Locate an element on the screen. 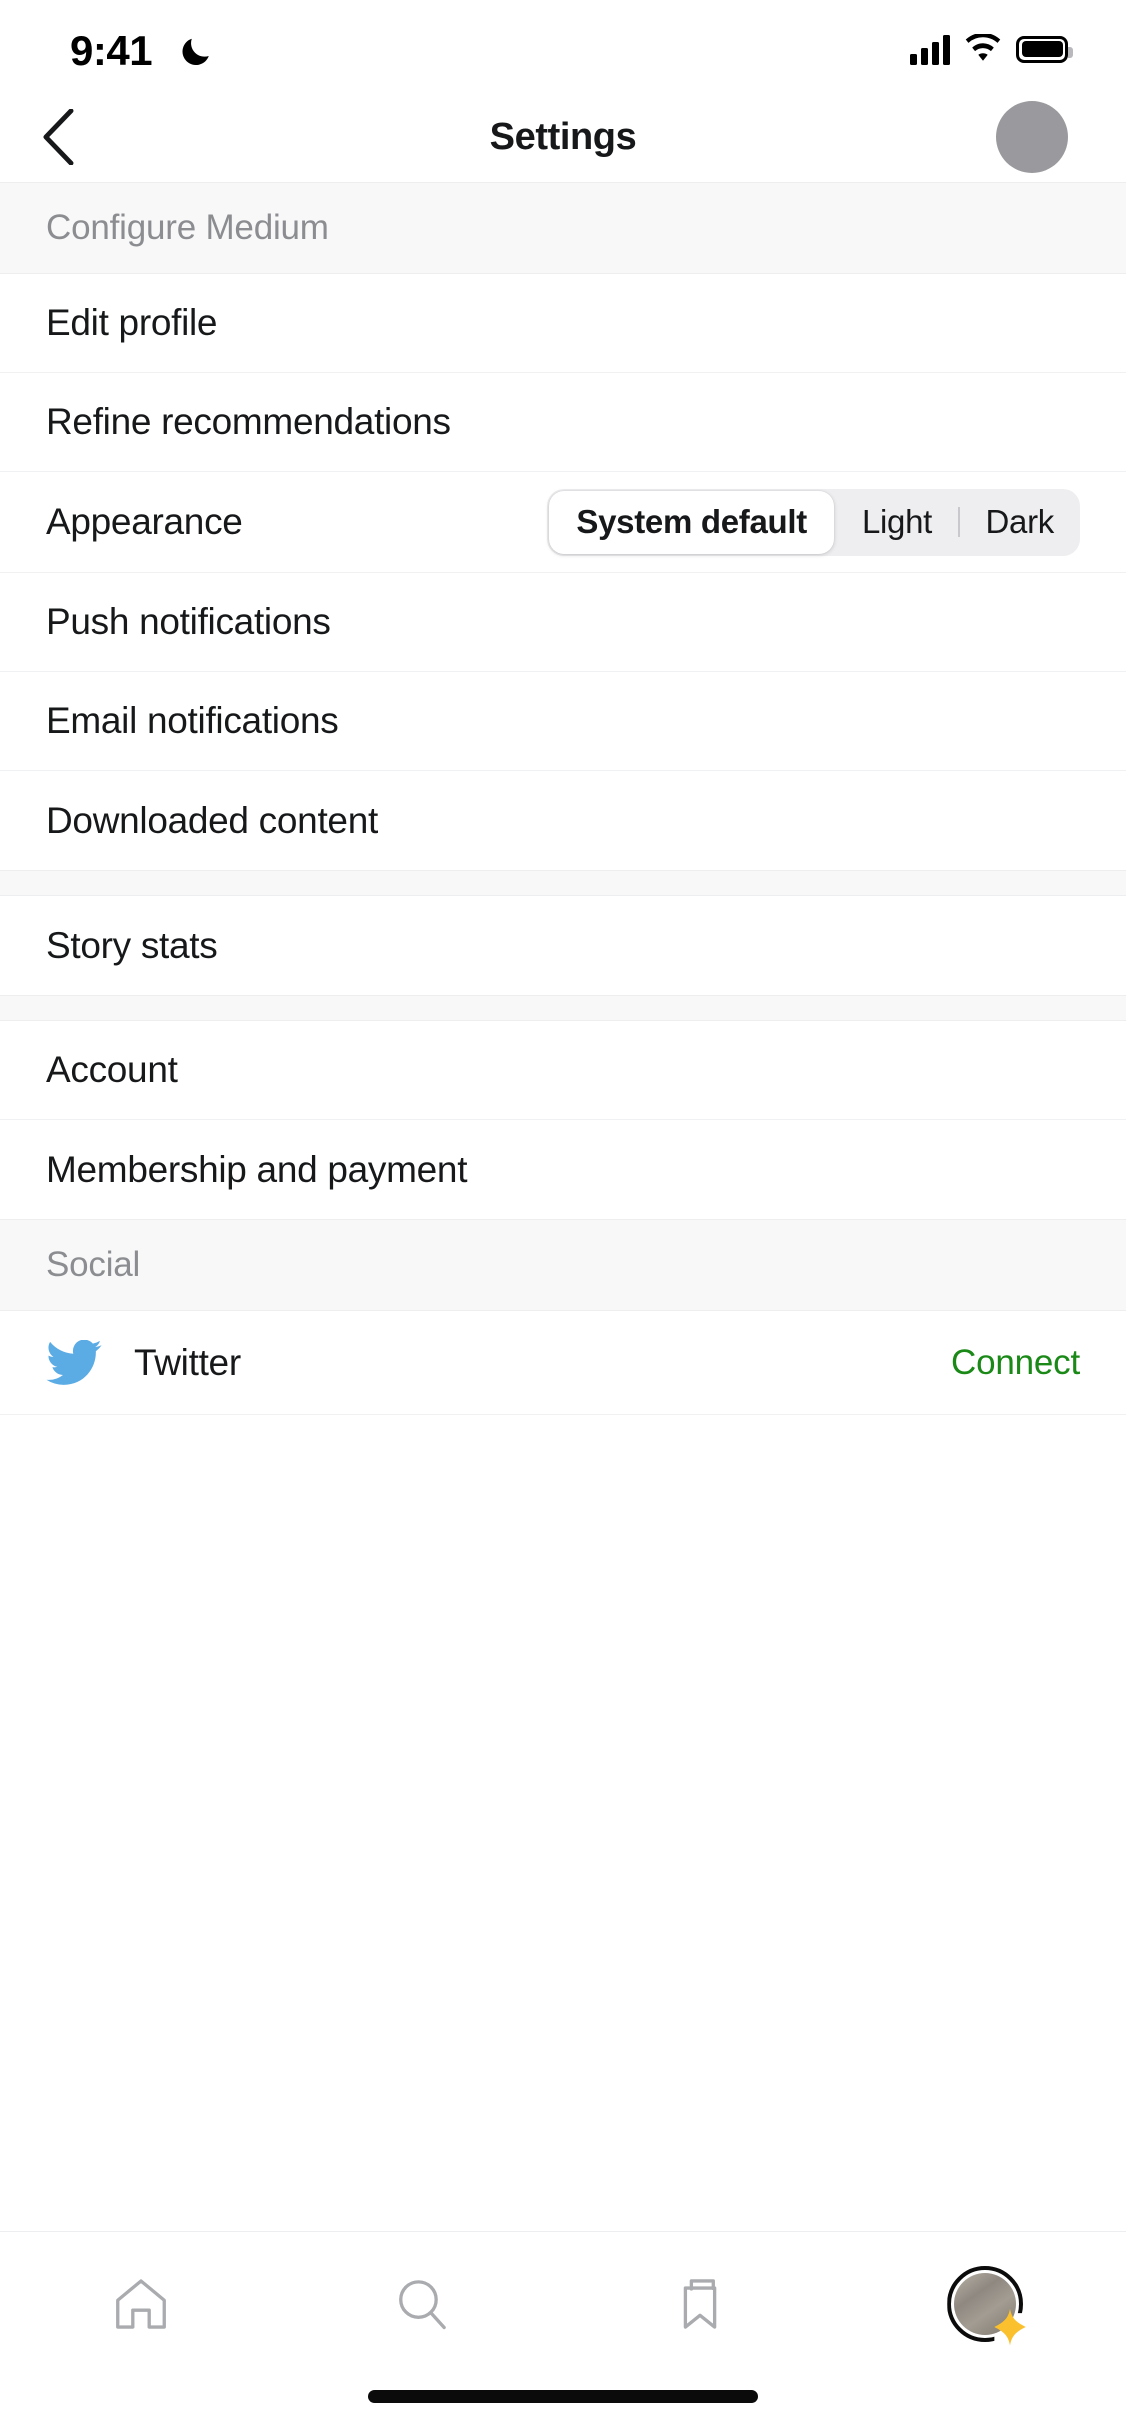 The image size is (1126, 2436). tab-search is located at coordinates (423, 2304).